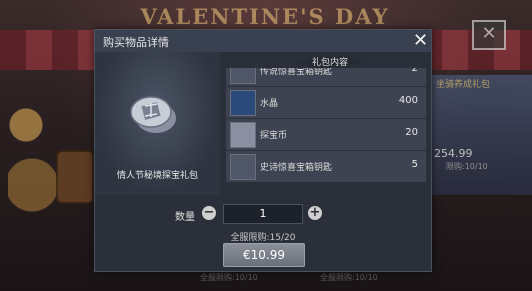 This screenshot has width=532, height=291. Describe the element at coordinates (481, 135) in the screenshot. I see `background-shop-offer: 坐骑养成礼包 254.99 限购:10/10` at that location.